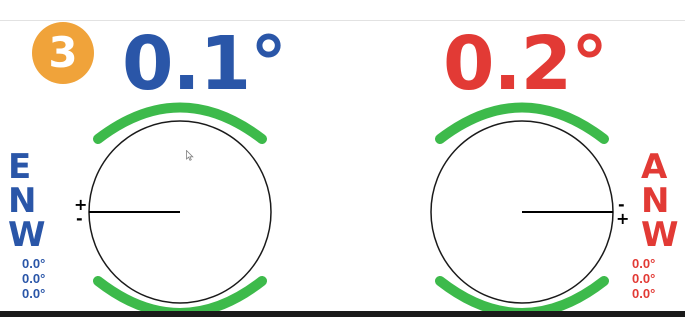 The width and height of the screenshot is (685, 317). What do you see at coordinates (180, 296) in the screenshot?
I see `left-gauge-bottom-green-arc` at bounding box center [180, 296].